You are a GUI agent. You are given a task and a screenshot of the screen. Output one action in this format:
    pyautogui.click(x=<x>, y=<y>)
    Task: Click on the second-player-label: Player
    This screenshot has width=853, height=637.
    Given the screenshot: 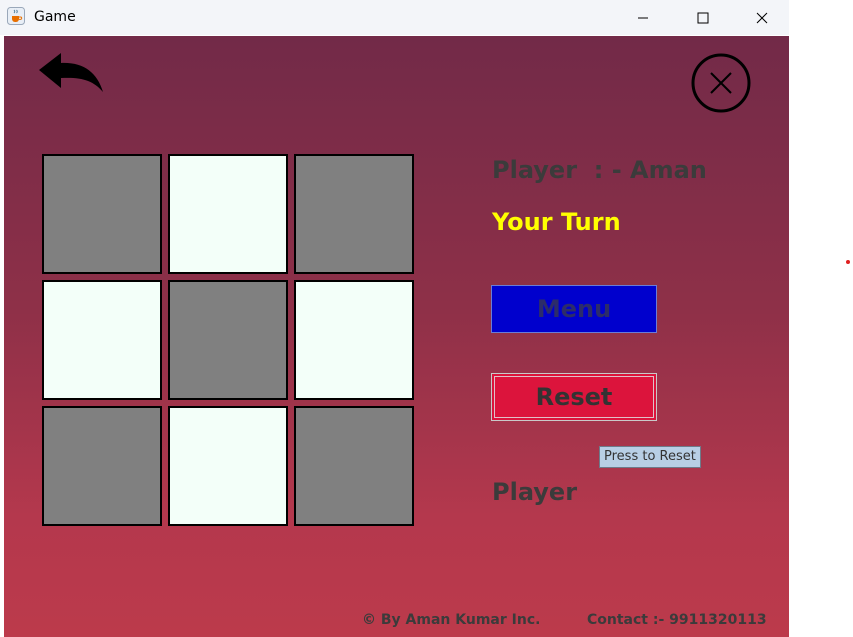 What is the action you would take?
    pyautogui.click(x=535, y=492)
    